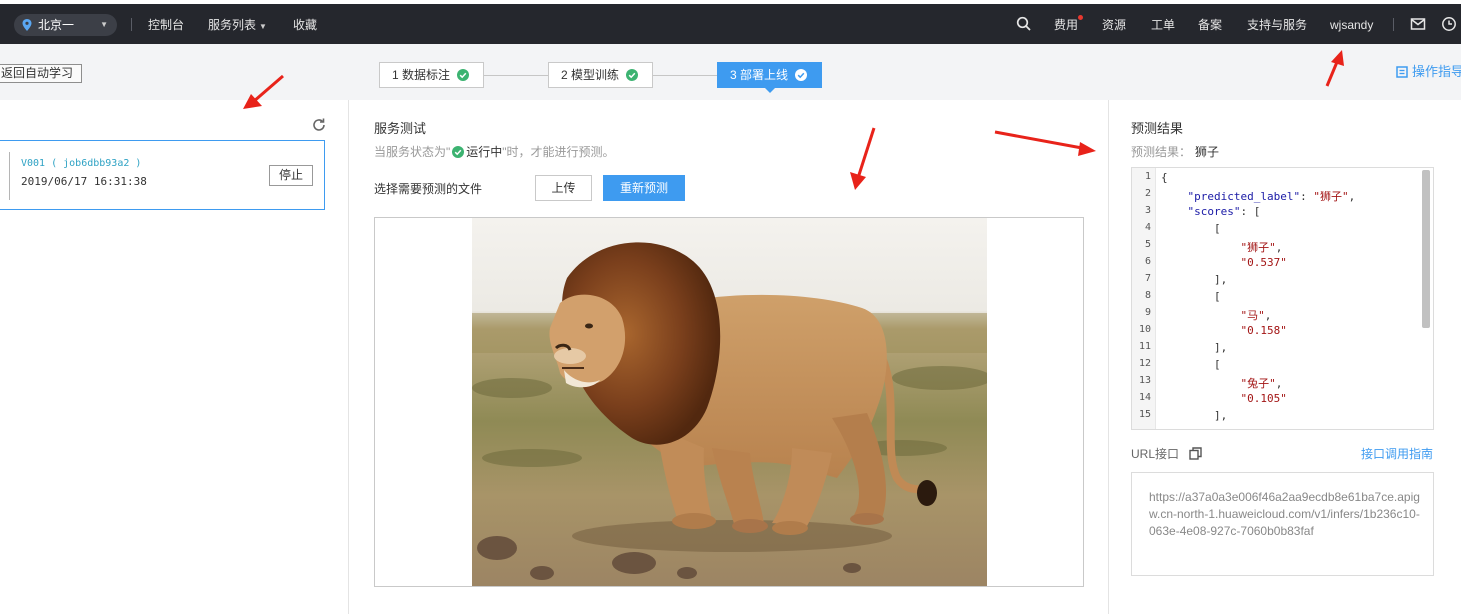 This screenshot has height=614, width=1461. Describe the element at coordinates (56, 25) in the screenshot. I see `region-label: 北京一` at that location.